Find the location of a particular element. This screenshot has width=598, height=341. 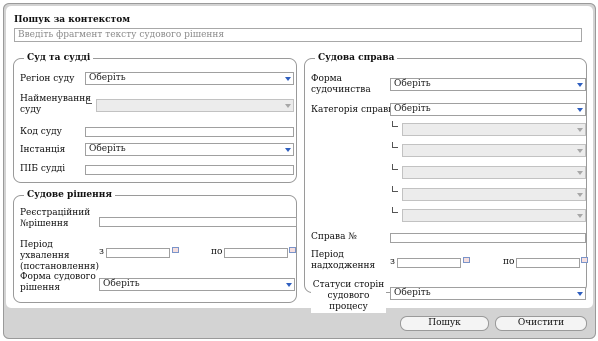

judge-name-input is located at coordinates (189, 170).